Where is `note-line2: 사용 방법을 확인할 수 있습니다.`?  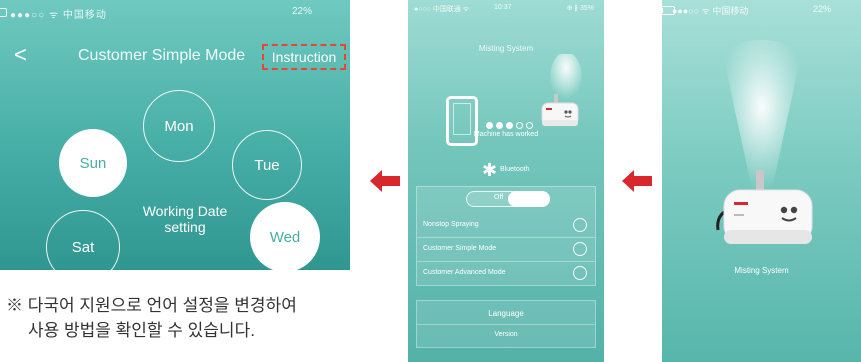 note-line2: 사용 방법을 확인할 수 있습니다. is located at coordinates (141, 330).